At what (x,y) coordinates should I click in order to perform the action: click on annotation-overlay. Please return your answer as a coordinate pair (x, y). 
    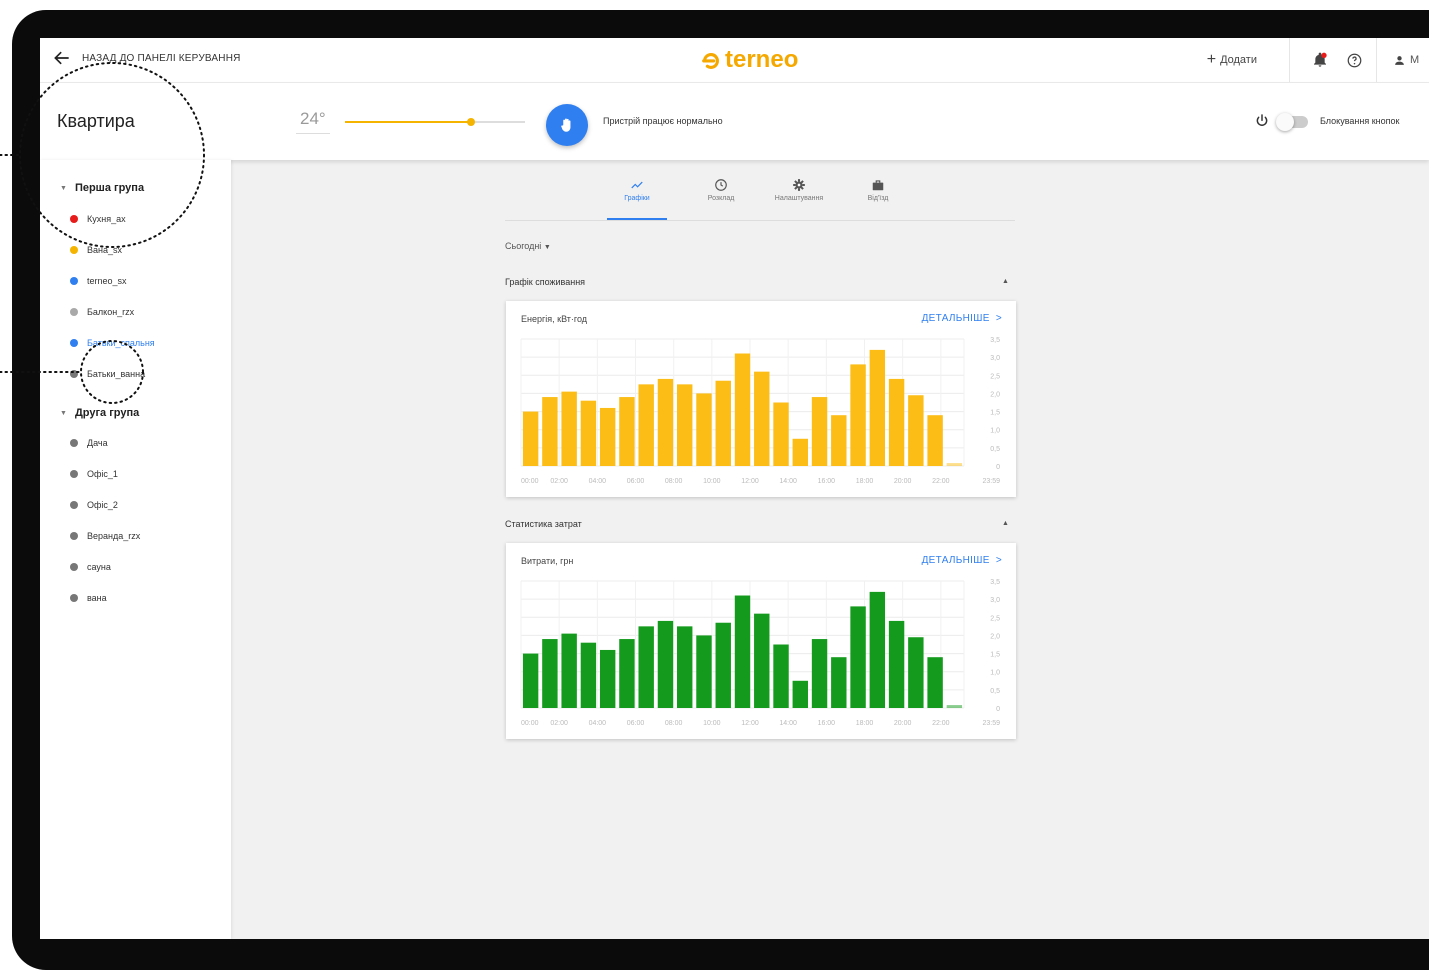
    Looking at the image, I should click on (102, 233).